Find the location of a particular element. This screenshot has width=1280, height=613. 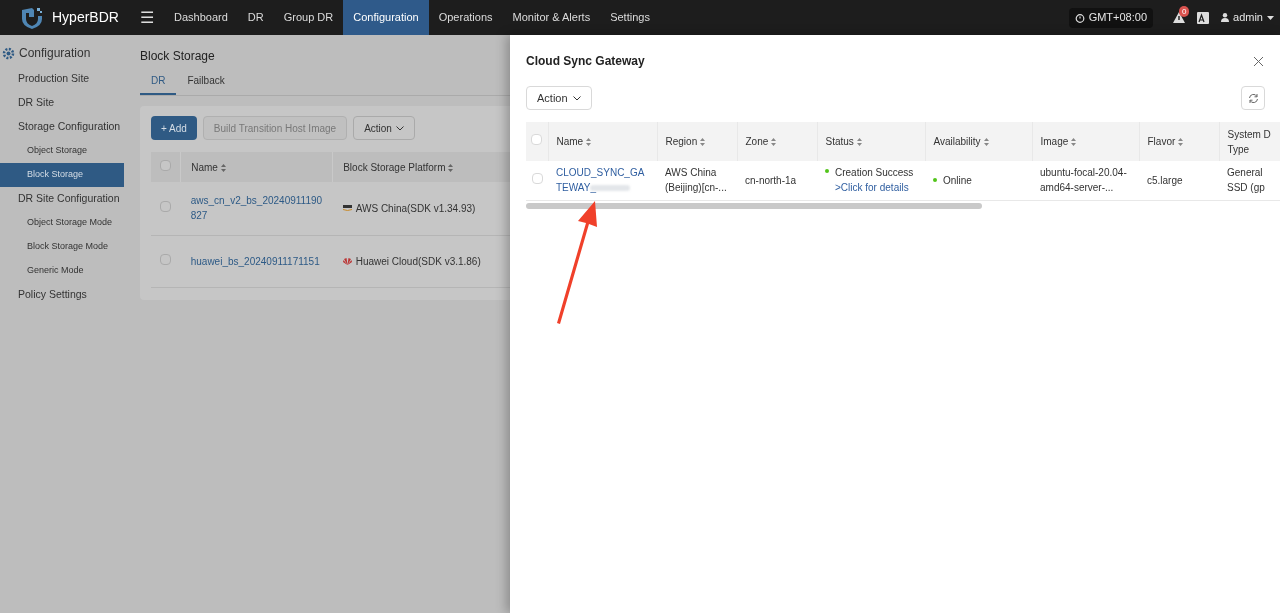

flavor-cell: c5.large is located at coordinates (1165, 180).